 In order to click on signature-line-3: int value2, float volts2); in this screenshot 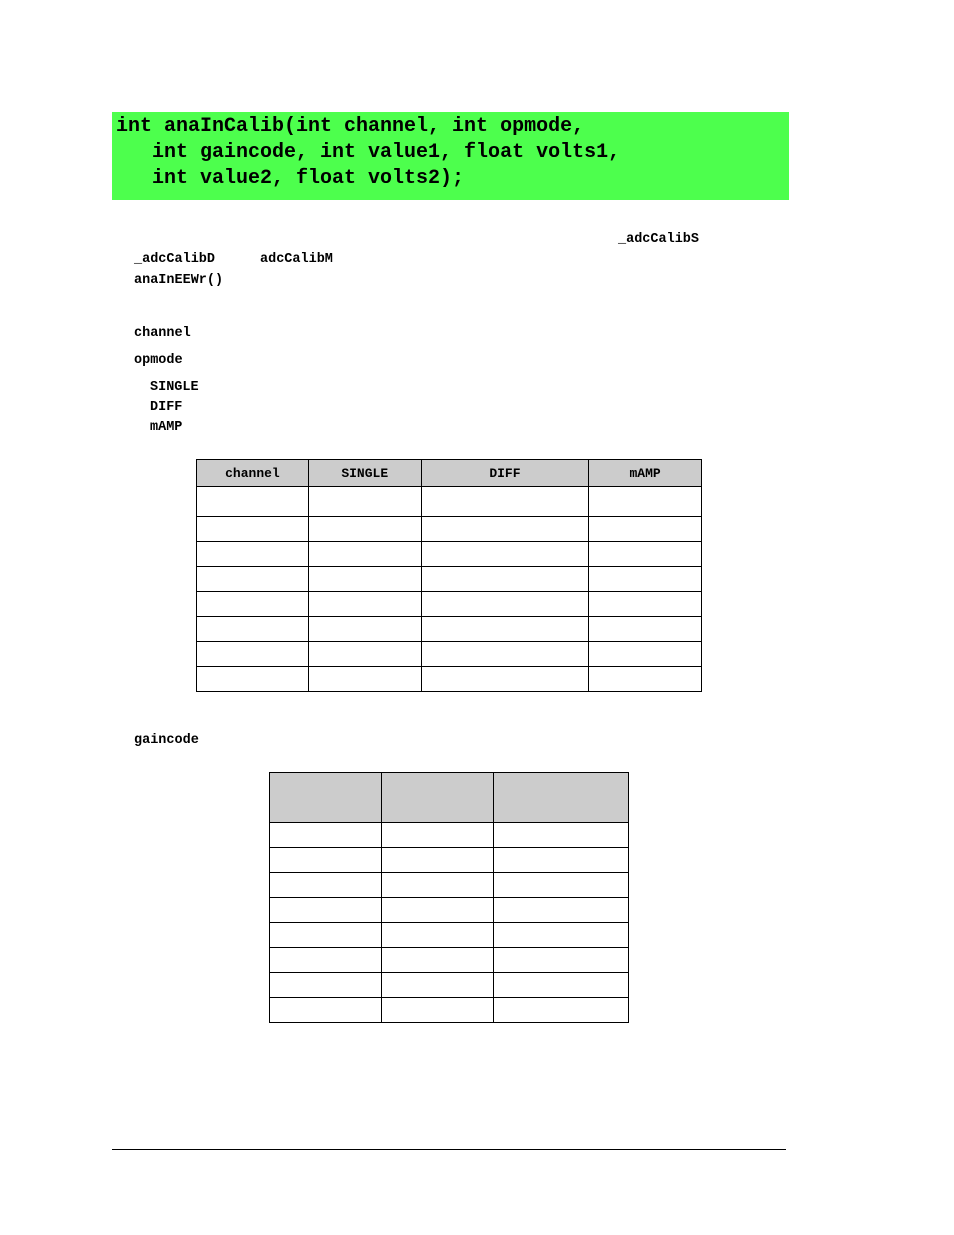, I will do `click(290, 178)`.